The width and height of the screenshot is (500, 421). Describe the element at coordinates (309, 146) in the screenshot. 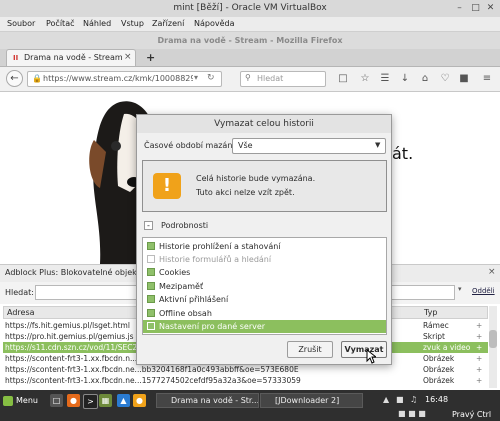

I see `period-select: Vše ▼` at that location.